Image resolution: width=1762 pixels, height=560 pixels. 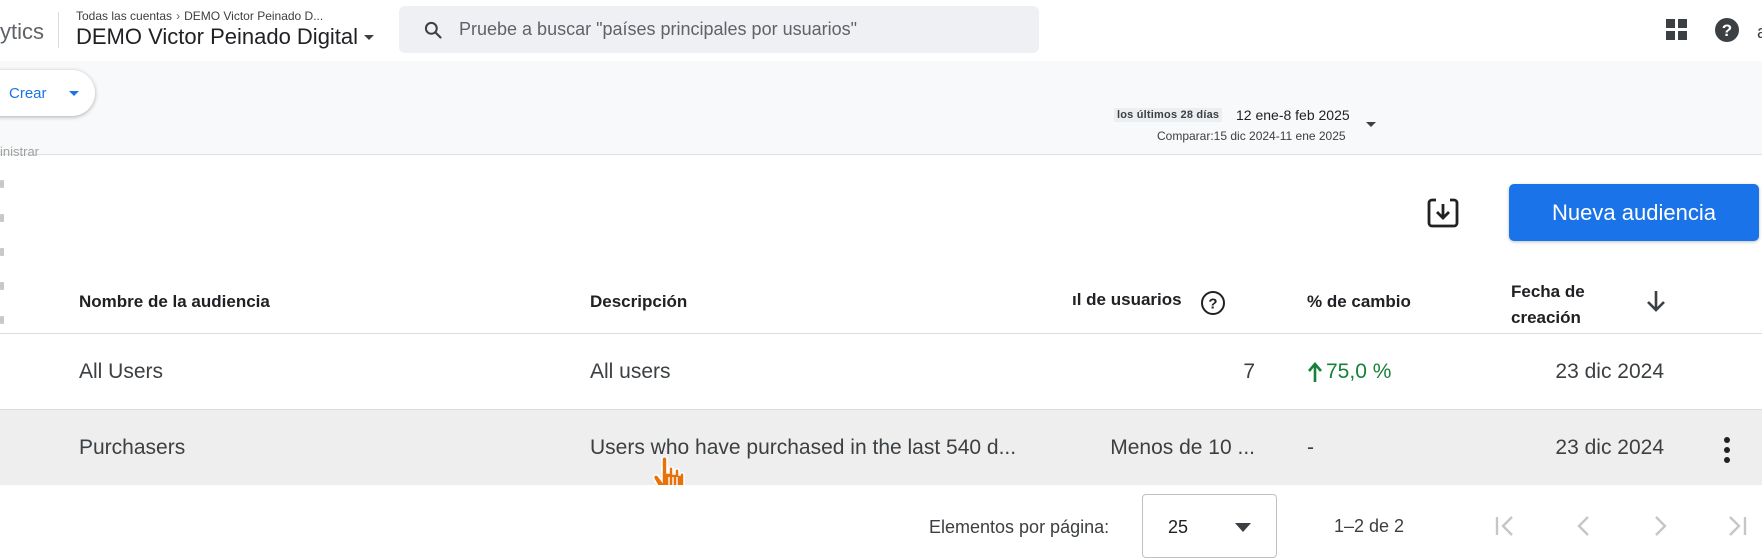 I want to click on sort-desc-arrow-icon, so click(x=1656, y=301).